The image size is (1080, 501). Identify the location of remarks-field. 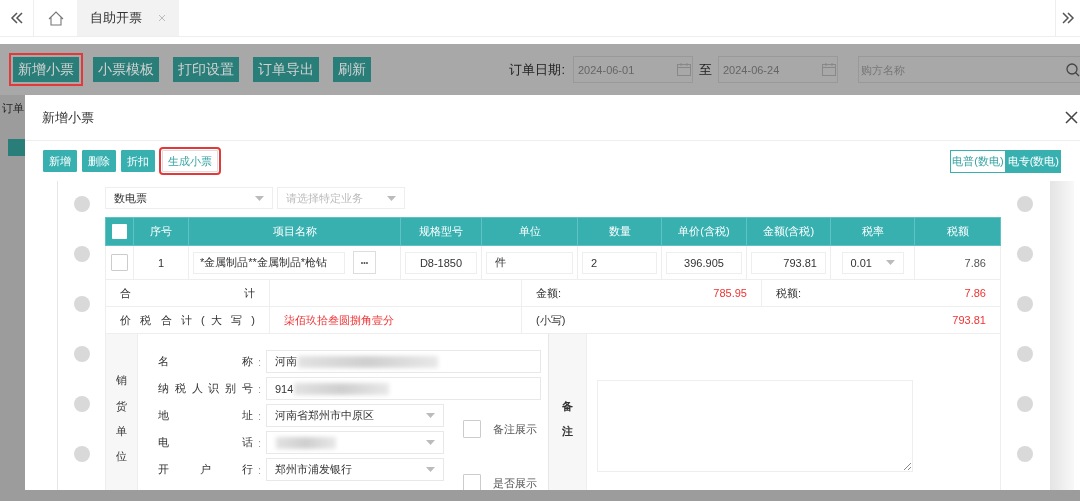
(755, 426).